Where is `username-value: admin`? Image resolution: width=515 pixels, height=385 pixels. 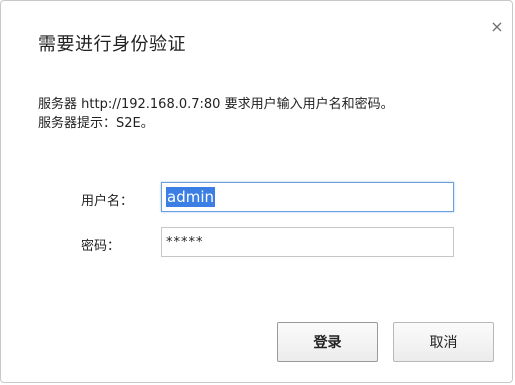
username-value: admin is located at coordinates (190, 197).